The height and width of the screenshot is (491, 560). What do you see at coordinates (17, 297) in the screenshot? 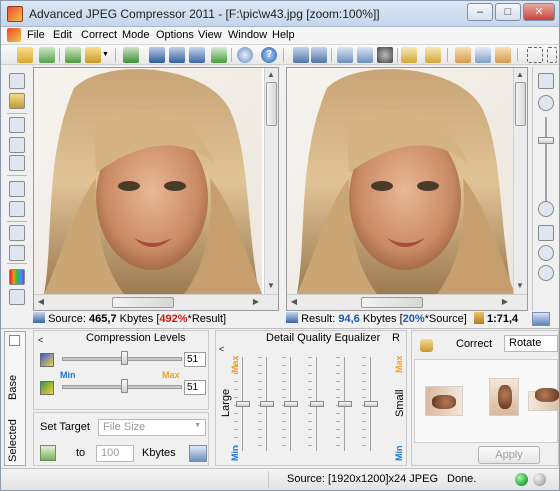
I see `levels-icon` at bounding box center [17, 297].